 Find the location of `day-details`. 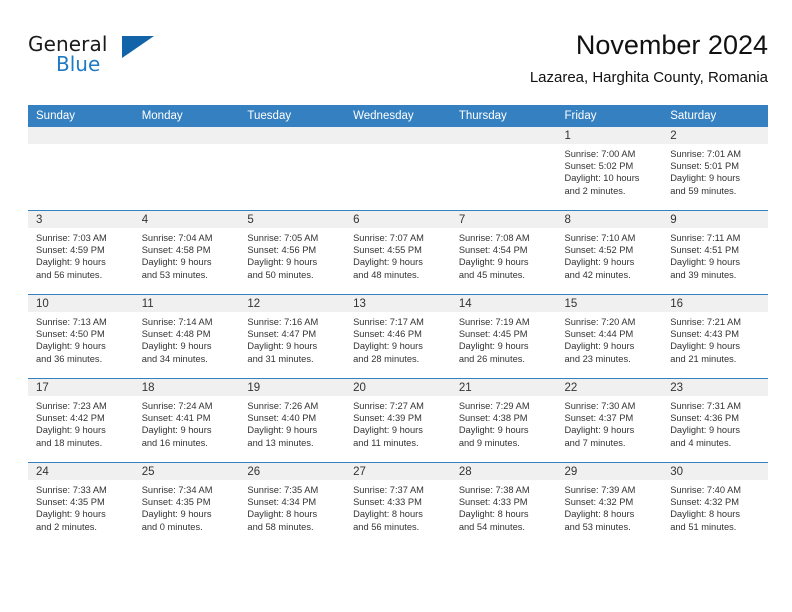

day-details is located at coordinates (398, 146).